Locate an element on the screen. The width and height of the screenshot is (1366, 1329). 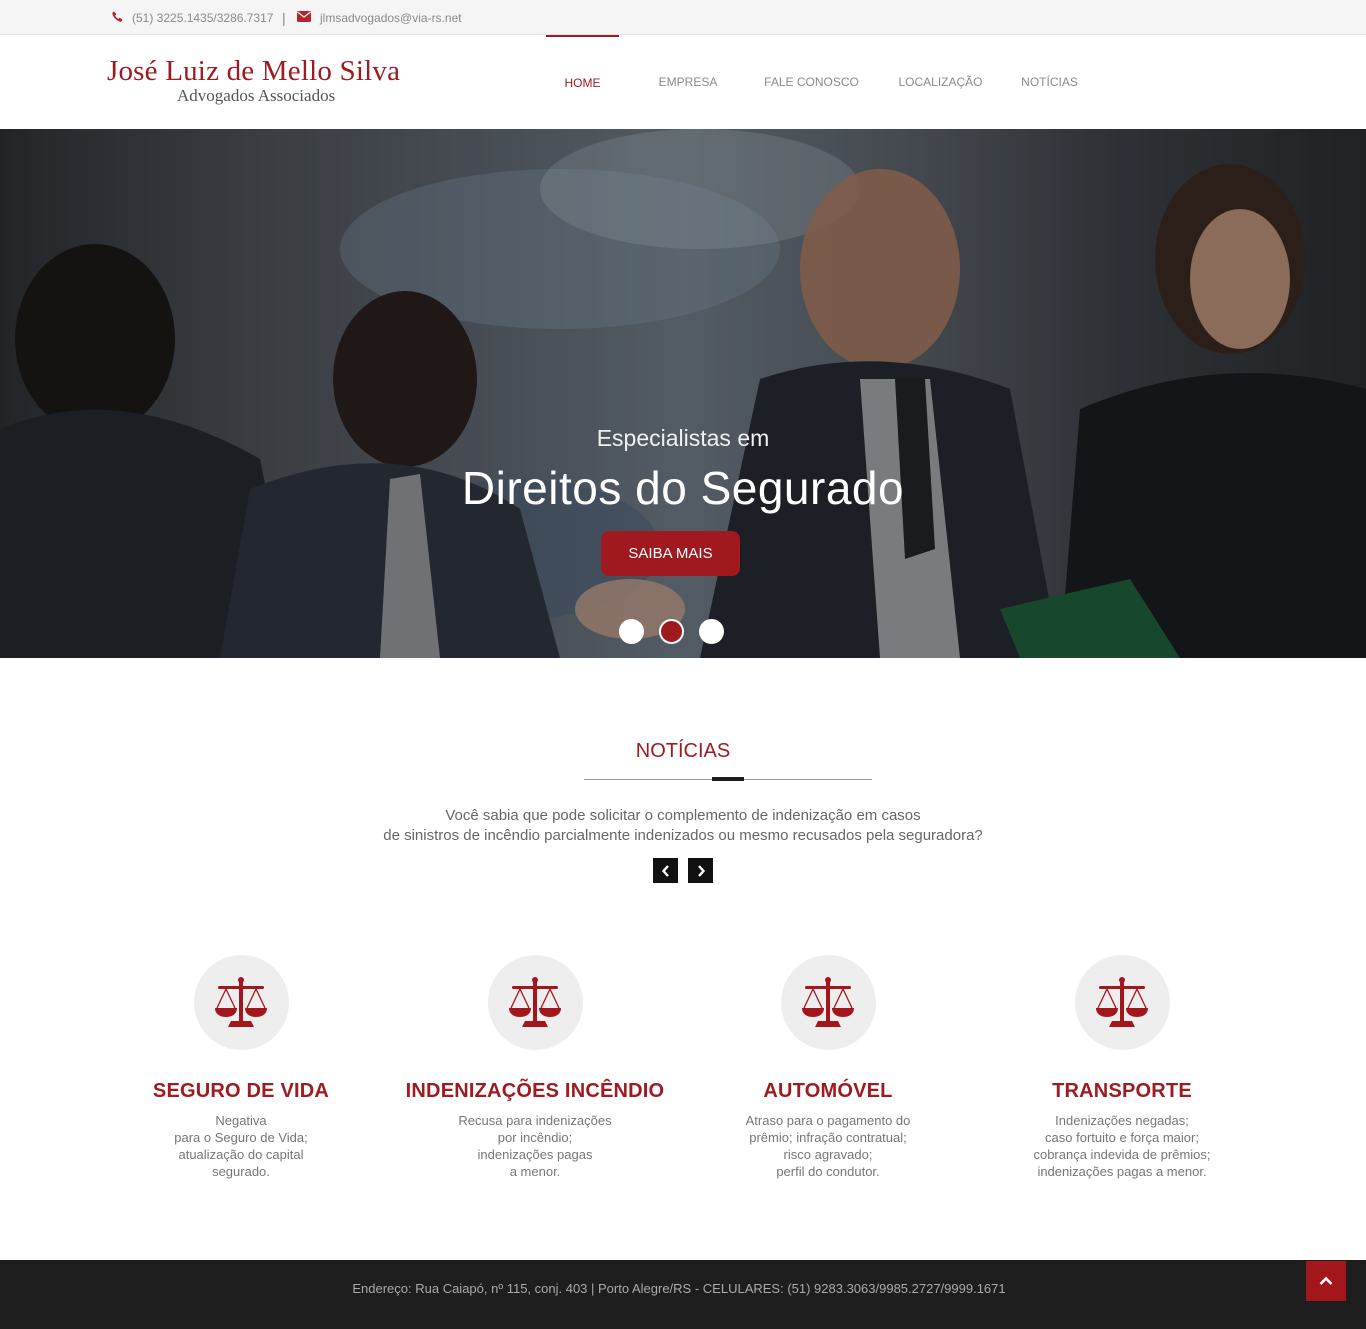
service-desc-line: indenizações pagas a menor. is located at coordinates (1122, 1171).